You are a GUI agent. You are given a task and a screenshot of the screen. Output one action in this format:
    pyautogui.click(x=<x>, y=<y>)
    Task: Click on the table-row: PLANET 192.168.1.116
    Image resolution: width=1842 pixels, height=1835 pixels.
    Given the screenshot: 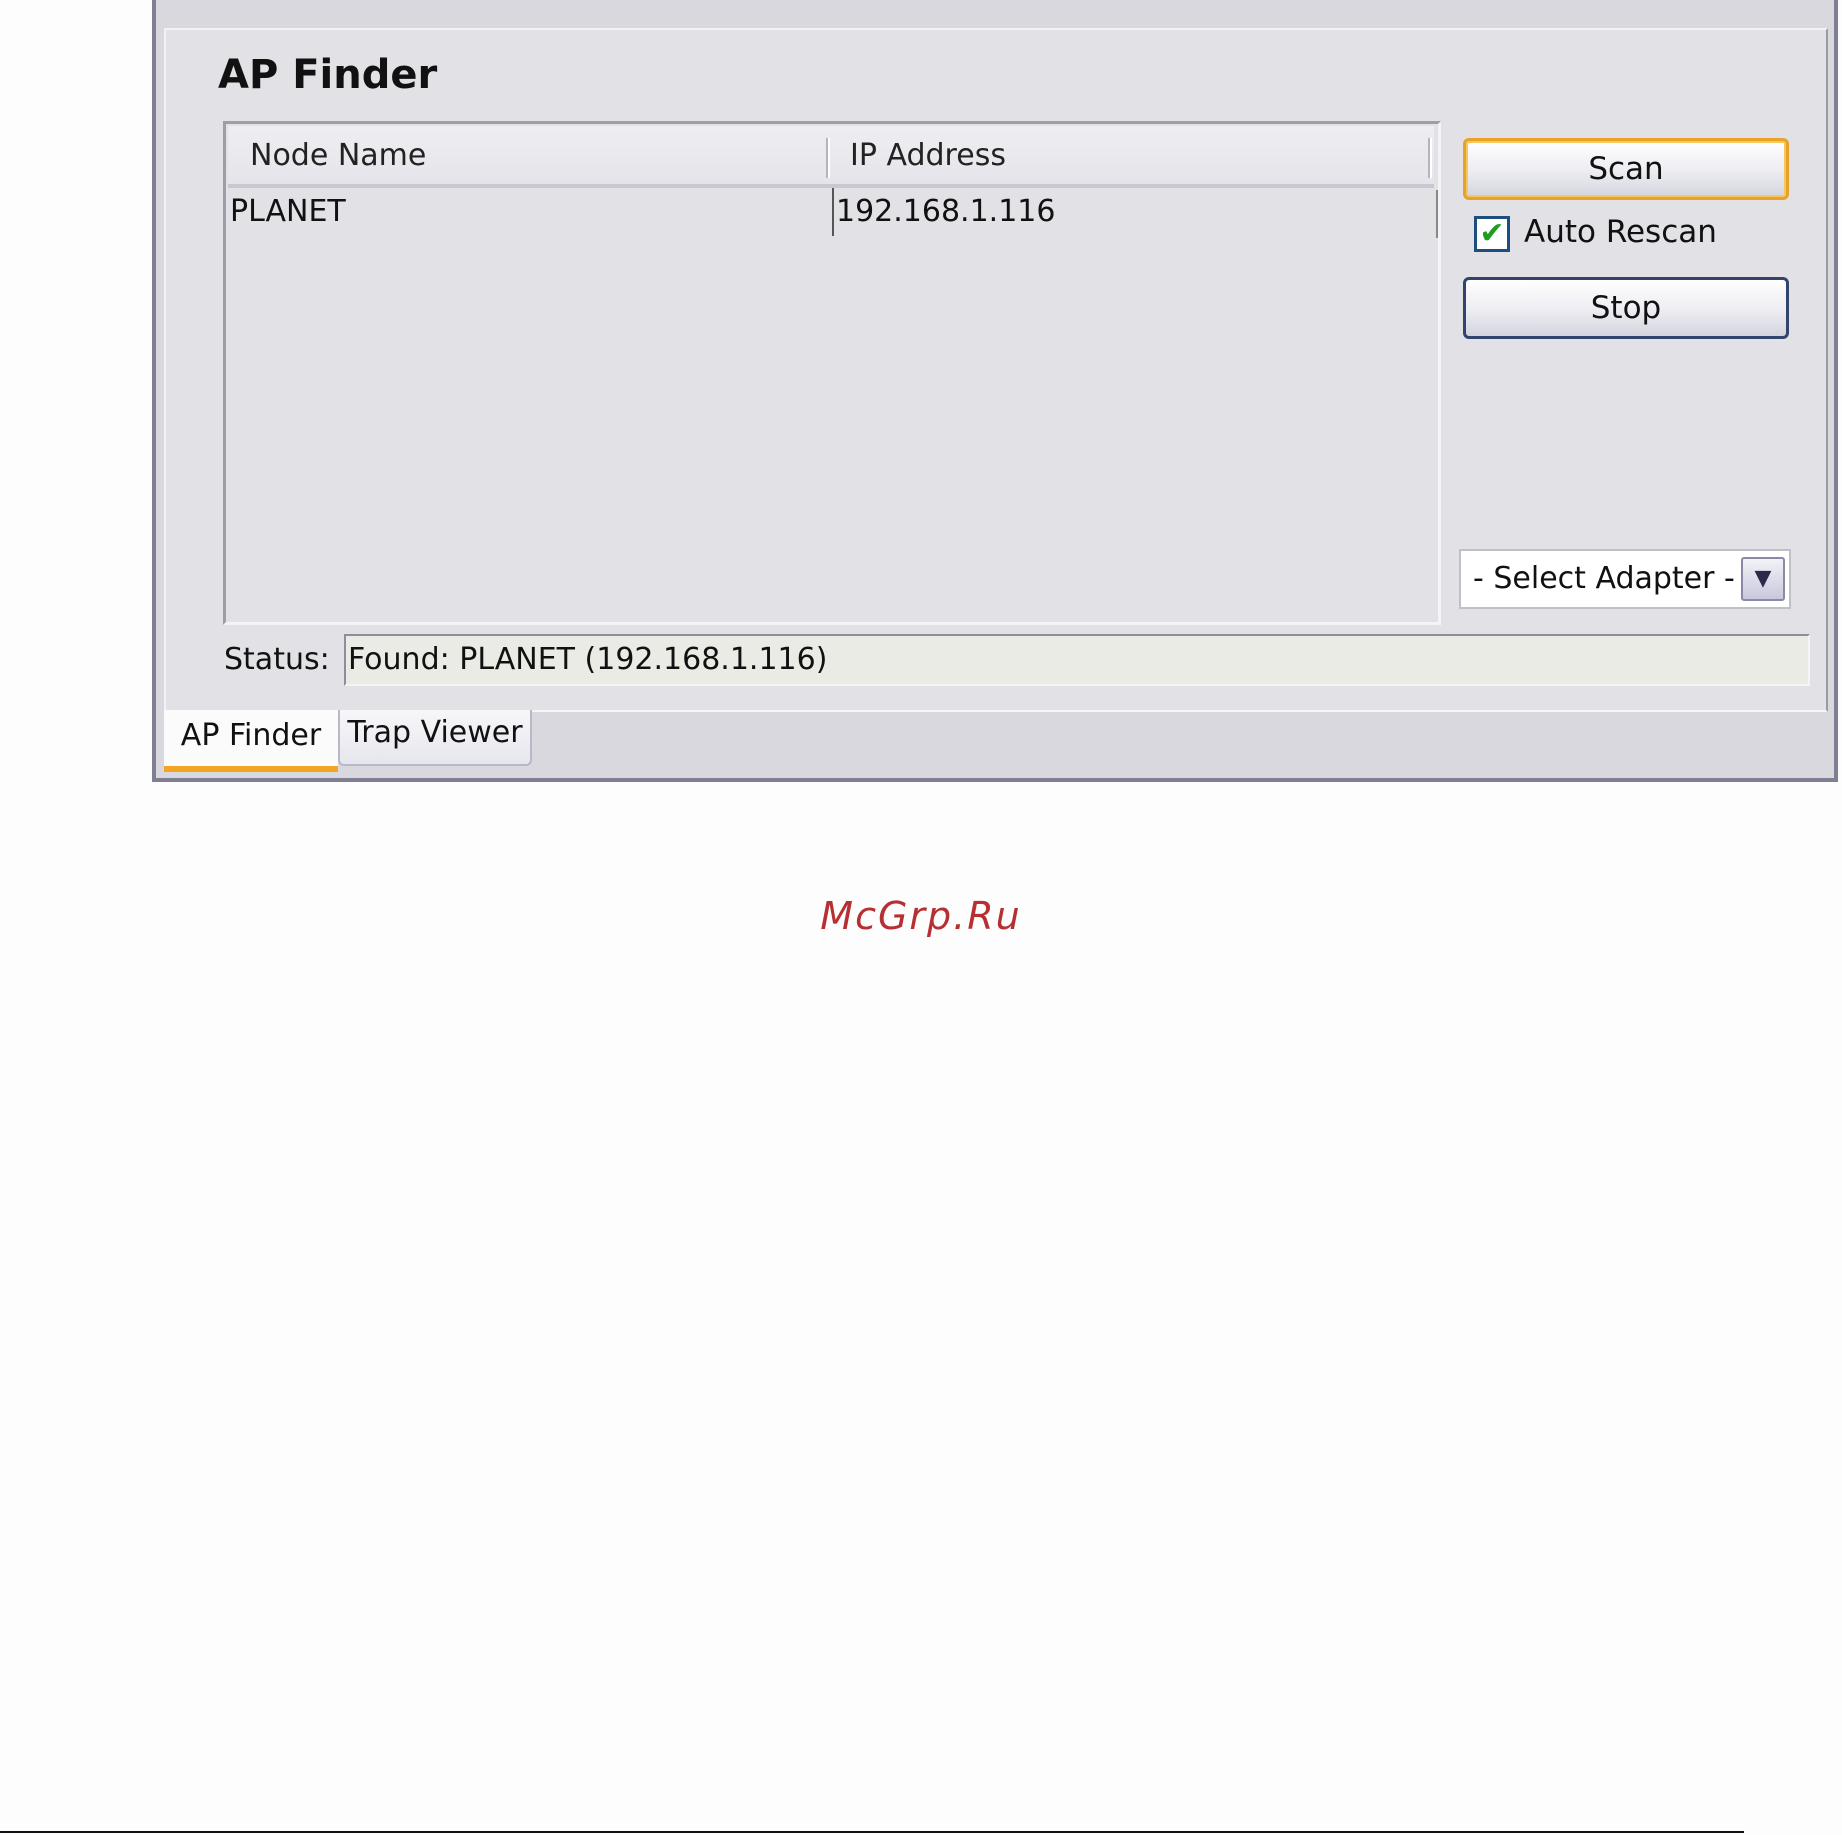 What is the action you would take?
    pyautogui.click(x=831, y=214)
    